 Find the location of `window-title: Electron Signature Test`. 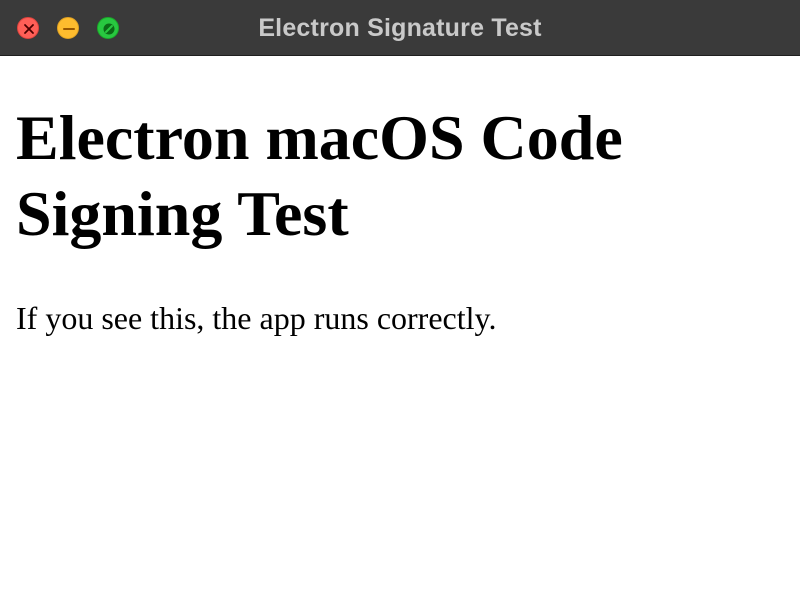

window-title: Electron Signature Test is located at coordinates (400, 28).